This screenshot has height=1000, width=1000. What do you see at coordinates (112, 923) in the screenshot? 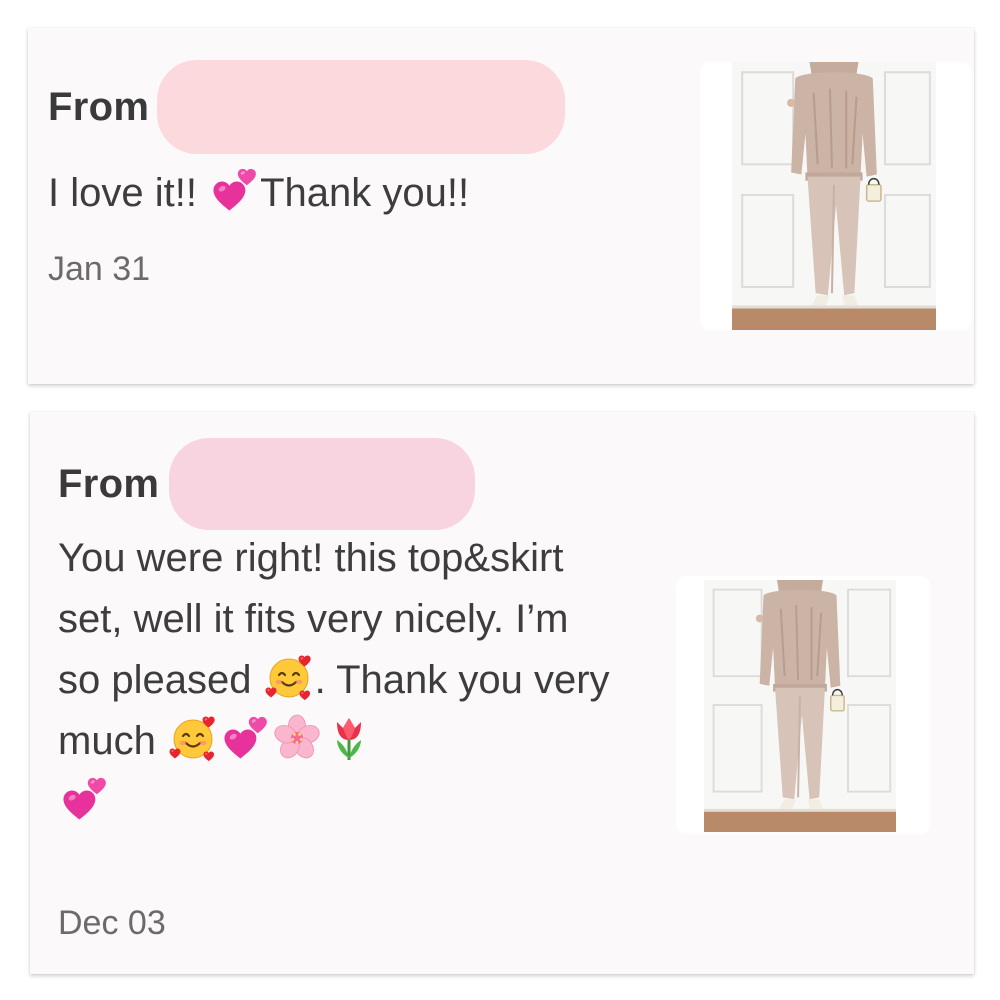
I see `review-date: Dec 03` at bounding box center [112, 923].